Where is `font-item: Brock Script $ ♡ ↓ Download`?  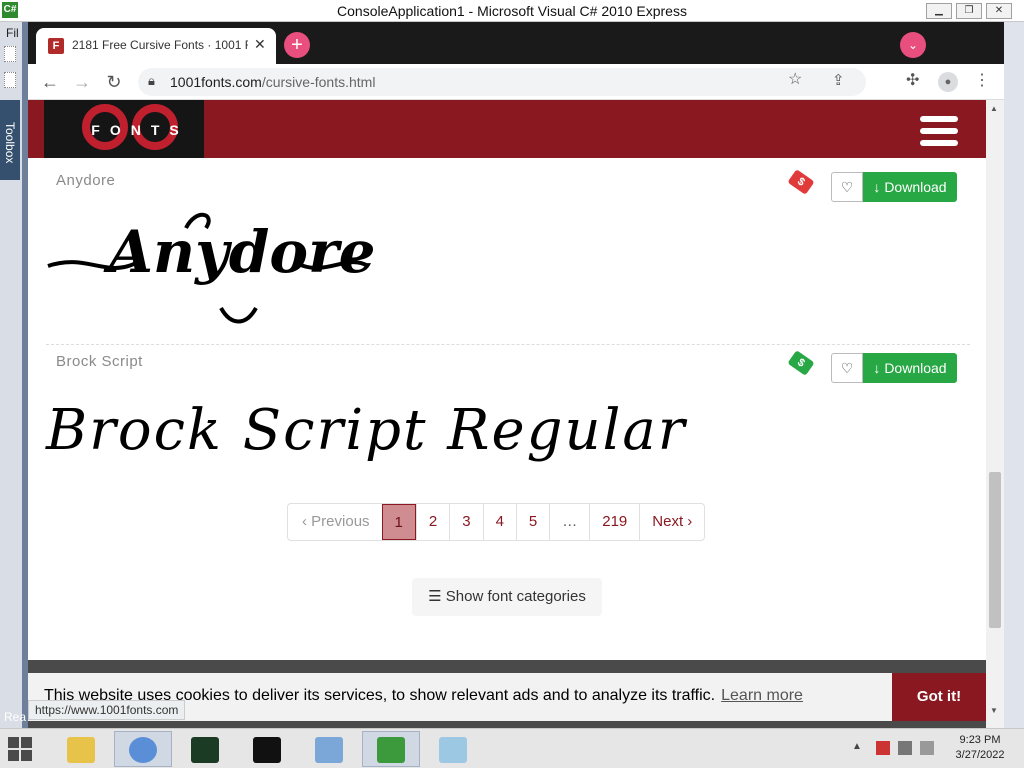
font-item: Brock Script $ ♡ ↓ Download is located at coordinates (507, 371).